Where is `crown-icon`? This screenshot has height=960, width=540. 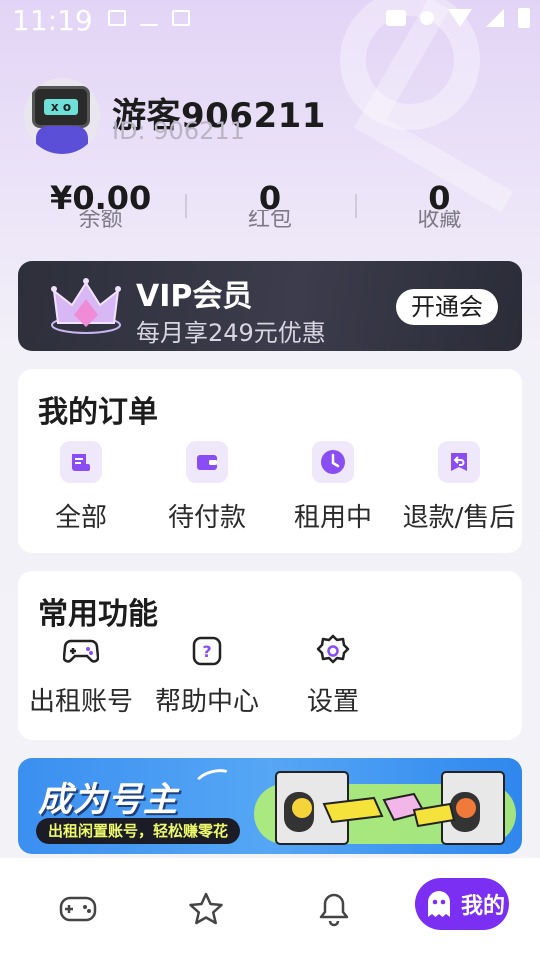
crown-icon is located at coordinates (86, 306).